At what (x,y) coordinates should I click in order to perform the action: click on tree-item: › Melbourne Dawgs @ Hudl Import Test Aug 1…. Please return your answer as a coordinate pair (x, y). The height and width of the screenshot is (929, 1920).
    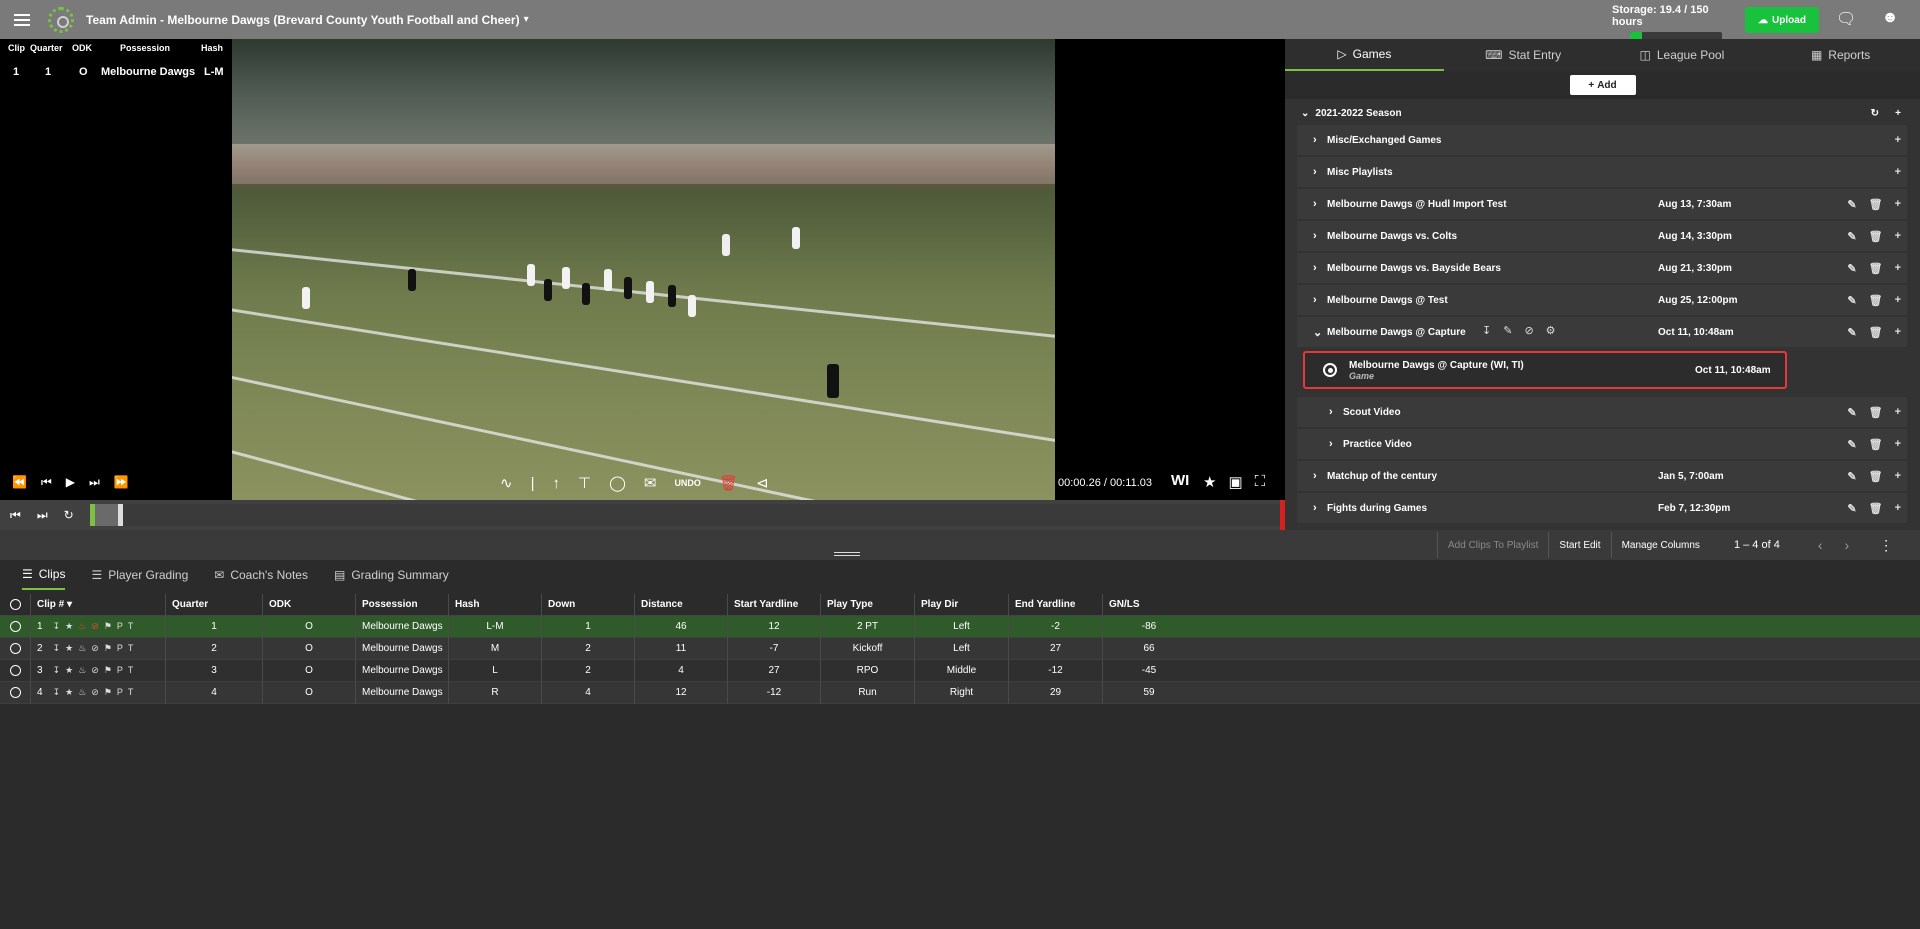
    Looking at the image, I should click on (1602, 204).